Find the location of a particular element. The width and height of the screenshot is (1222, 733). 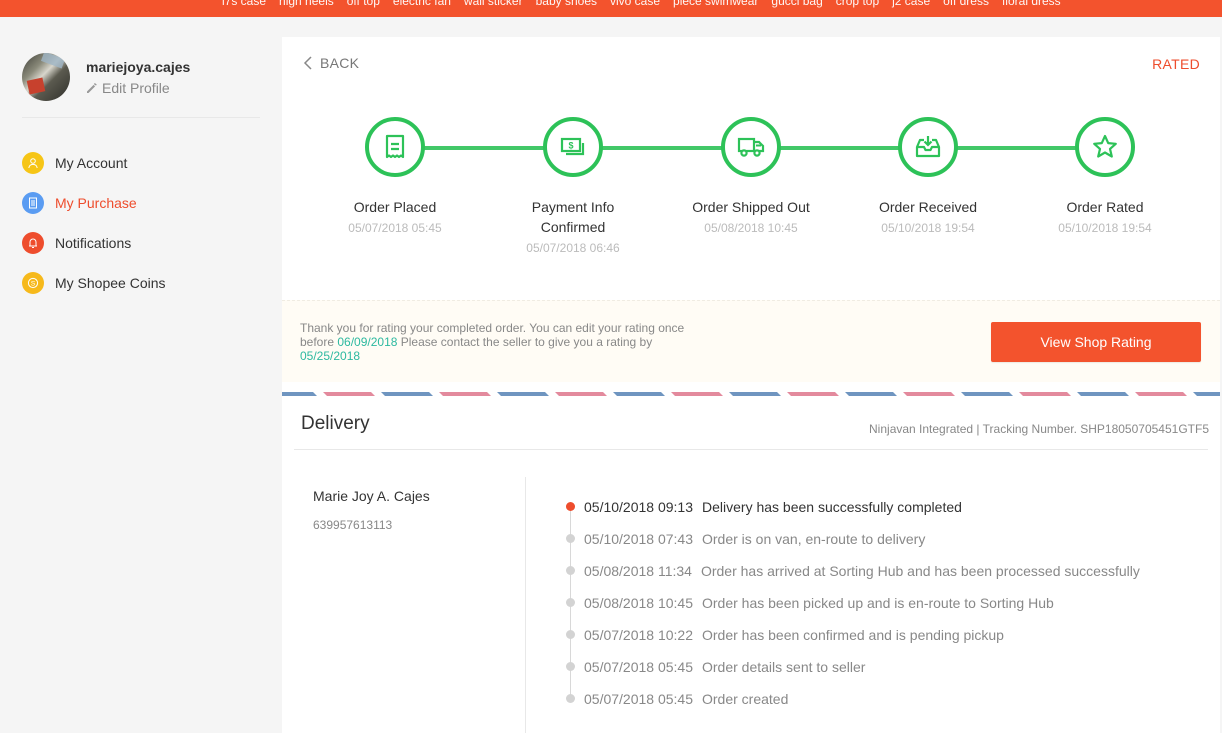

star-icon is located at coordinates (1105, 146).